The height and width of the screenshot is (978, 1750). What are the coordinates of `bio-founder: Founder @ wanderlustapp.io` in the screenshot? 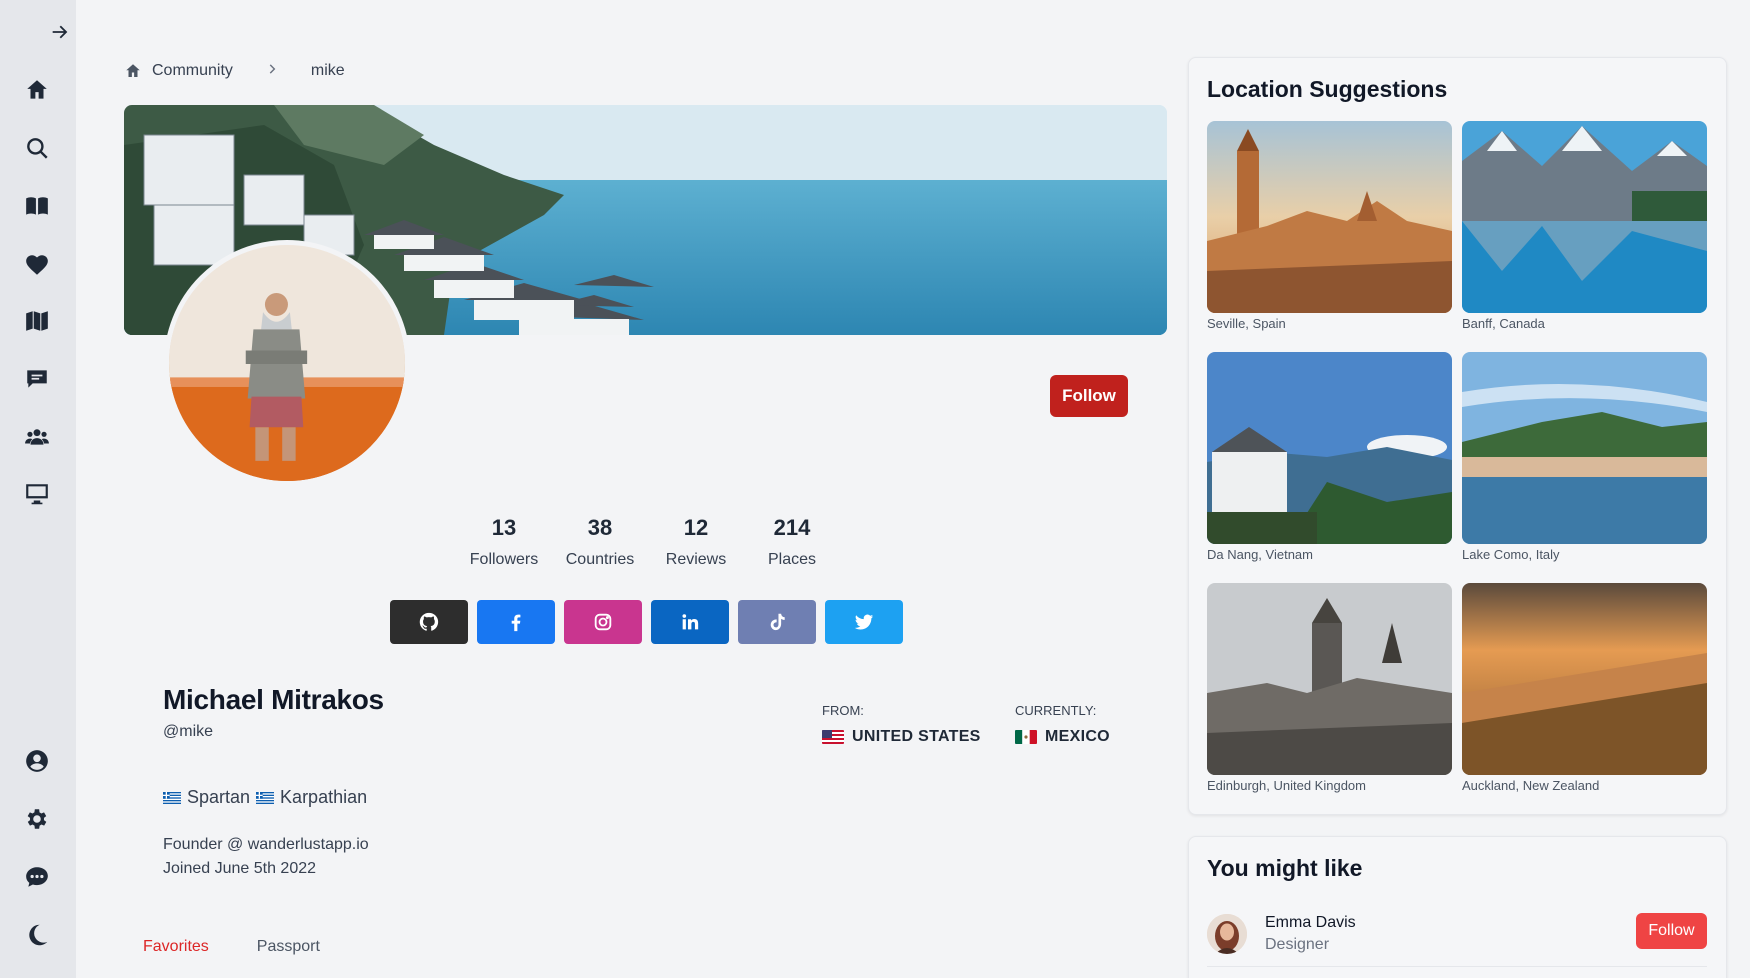 It's located at (266, 844).